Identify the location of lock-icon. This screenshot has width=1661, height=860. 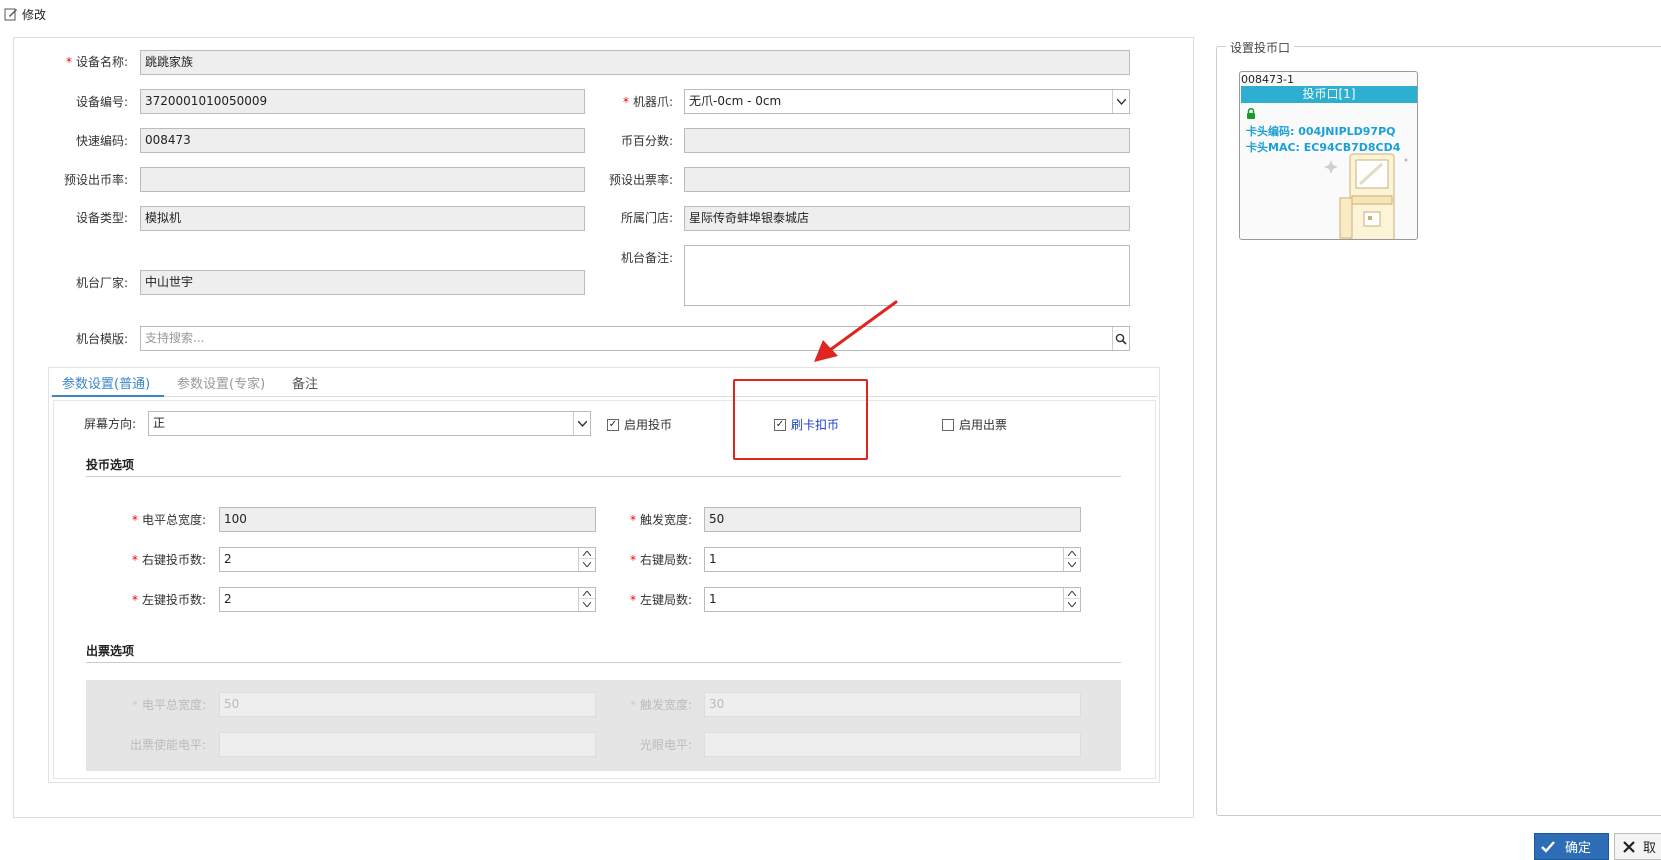
(1251, 113).